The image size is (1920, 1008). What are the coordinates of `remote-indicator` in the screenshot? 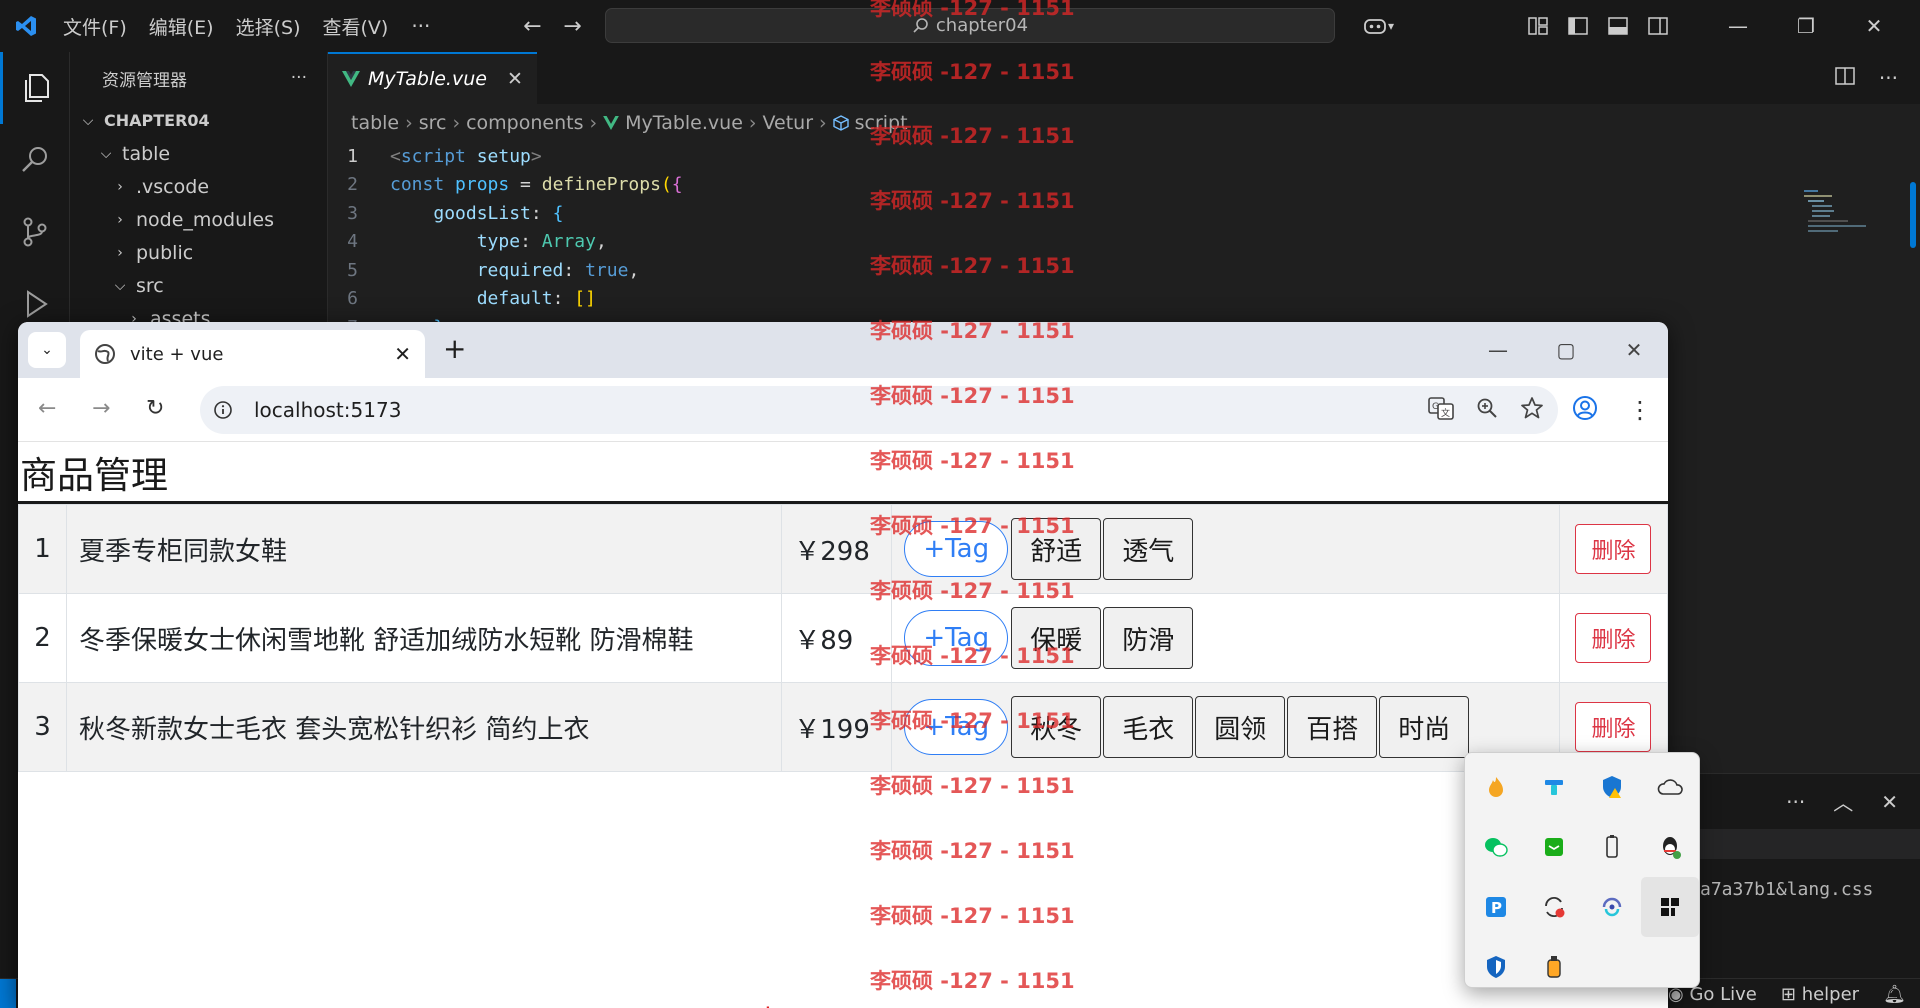 It's located at (8, 993).